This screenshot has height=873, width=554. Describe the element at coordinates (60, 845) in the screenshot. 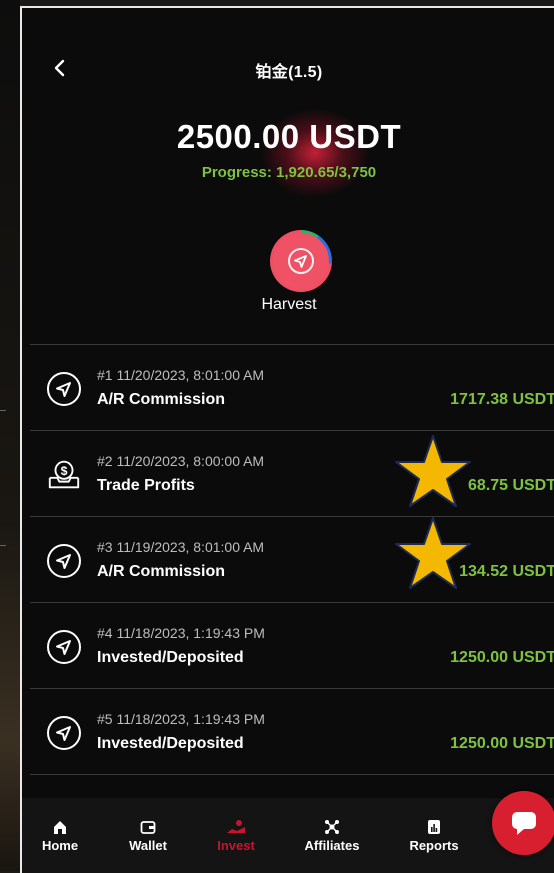

I see `tab-label: Home` at that location.